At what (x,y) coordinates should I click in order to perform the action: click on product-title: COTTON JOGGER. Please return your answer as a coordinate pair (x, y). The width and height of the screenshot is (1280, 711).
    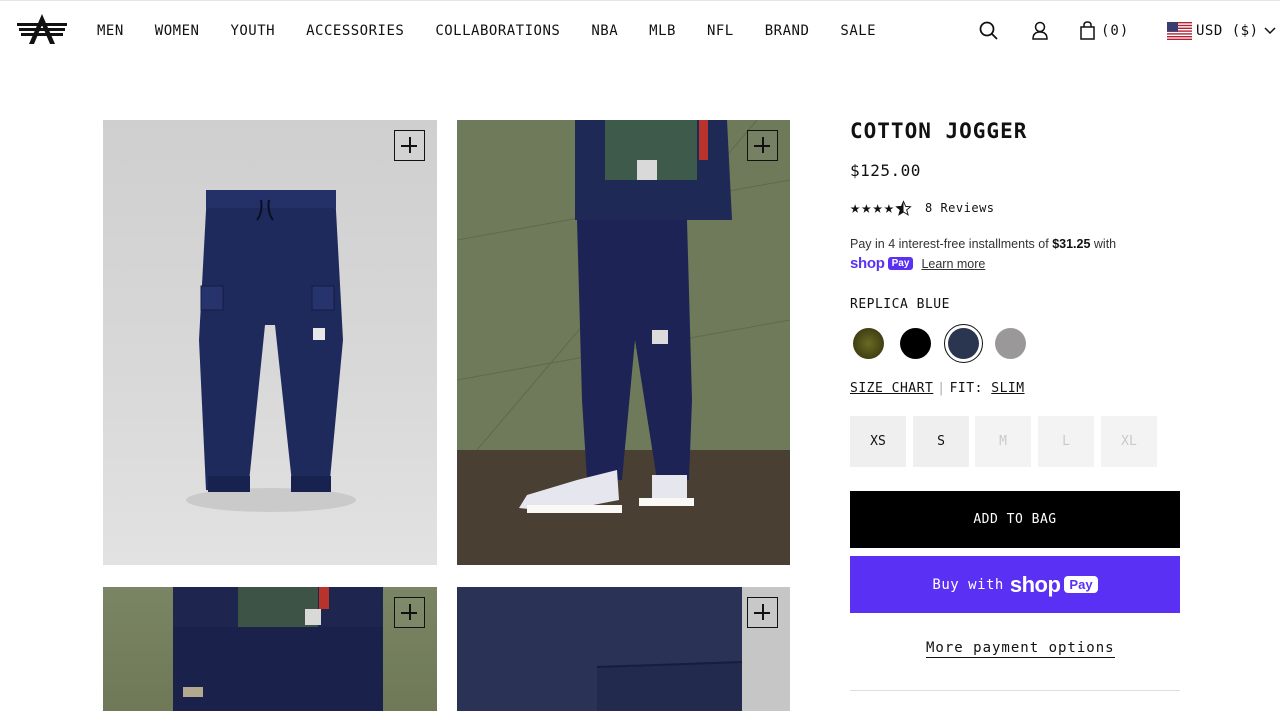
    Looking at the image, I should click on (939, 131).